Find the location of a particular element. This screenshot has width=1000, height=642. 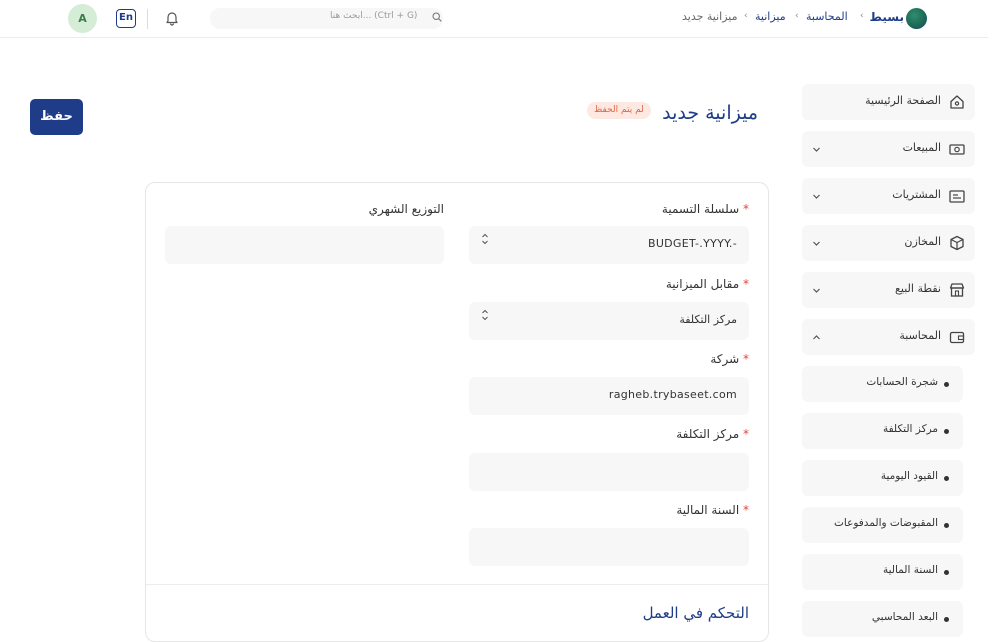

breadcrumb-current: ميزانية جديد is located at coordinates (710, 16).